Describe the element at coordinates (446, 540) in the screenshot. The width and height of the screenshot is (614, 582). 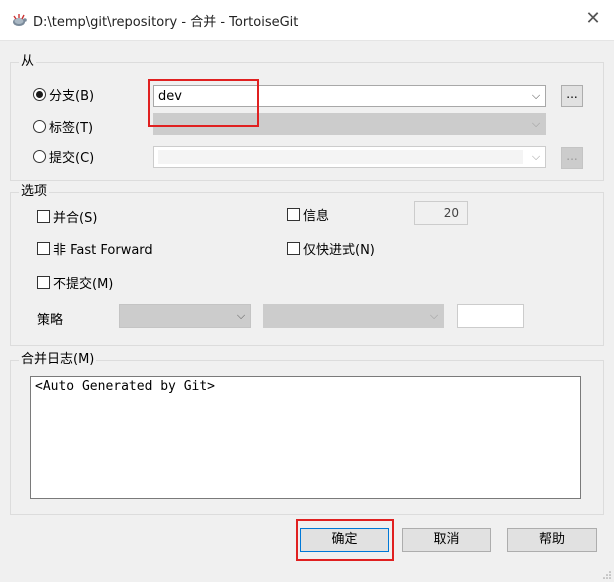
I see `cancel-button: 取消` at that location.